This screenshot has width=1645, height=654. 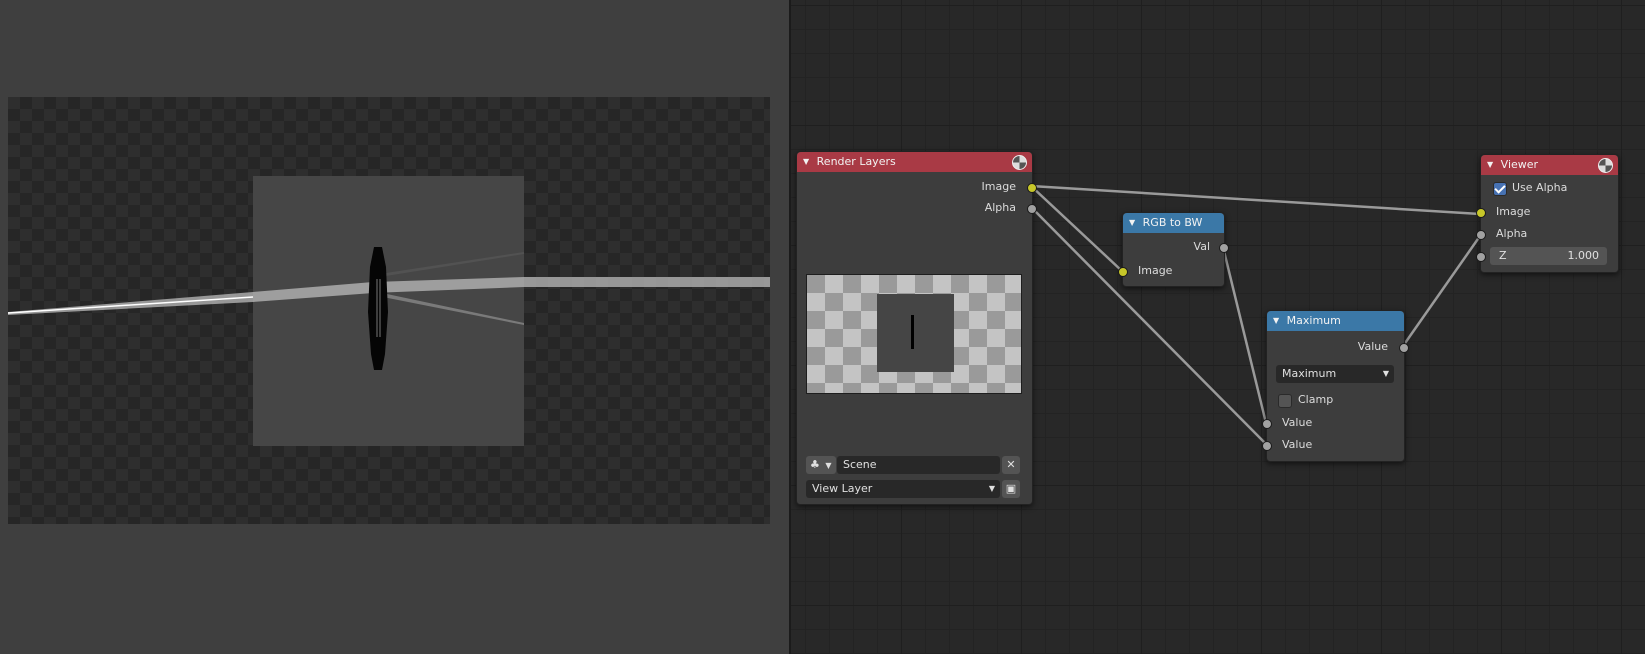 What do you see at coordinates (856, 161) in the screenshot?
I see `render-layers-title: Render Layers` at bounding box center [856, 161].